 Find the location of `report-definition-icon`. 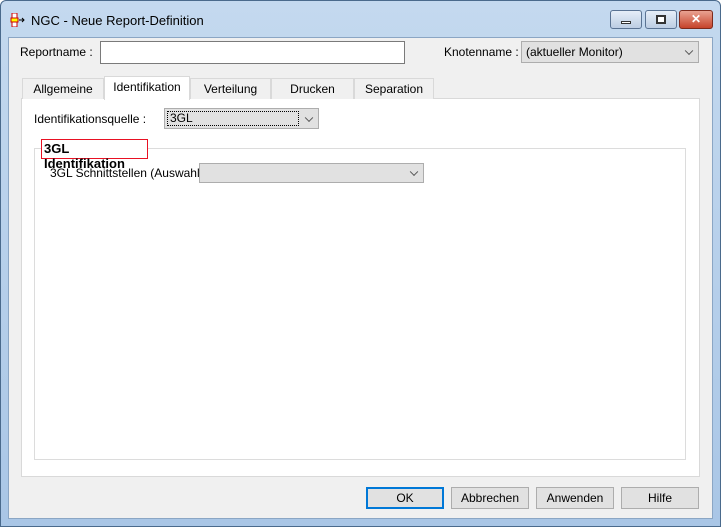

report-definition-icon is located at coordinates (17, 20).